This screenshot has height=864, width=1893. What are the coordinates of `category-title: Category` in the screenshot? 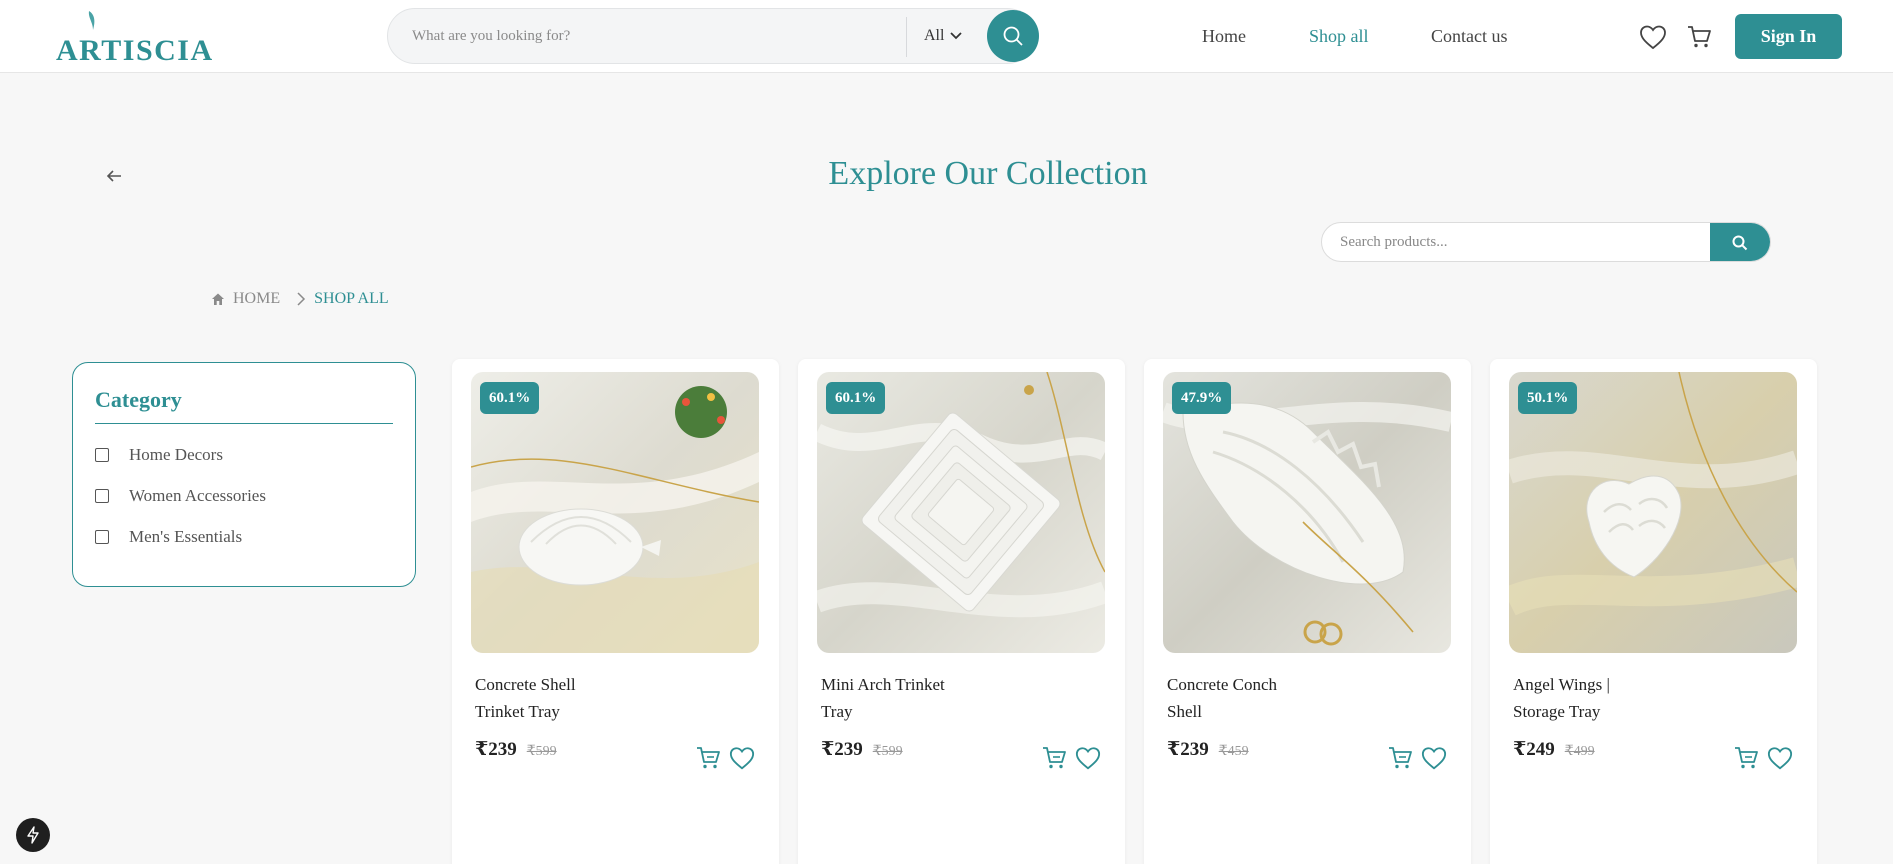 It's located at (244, 405).